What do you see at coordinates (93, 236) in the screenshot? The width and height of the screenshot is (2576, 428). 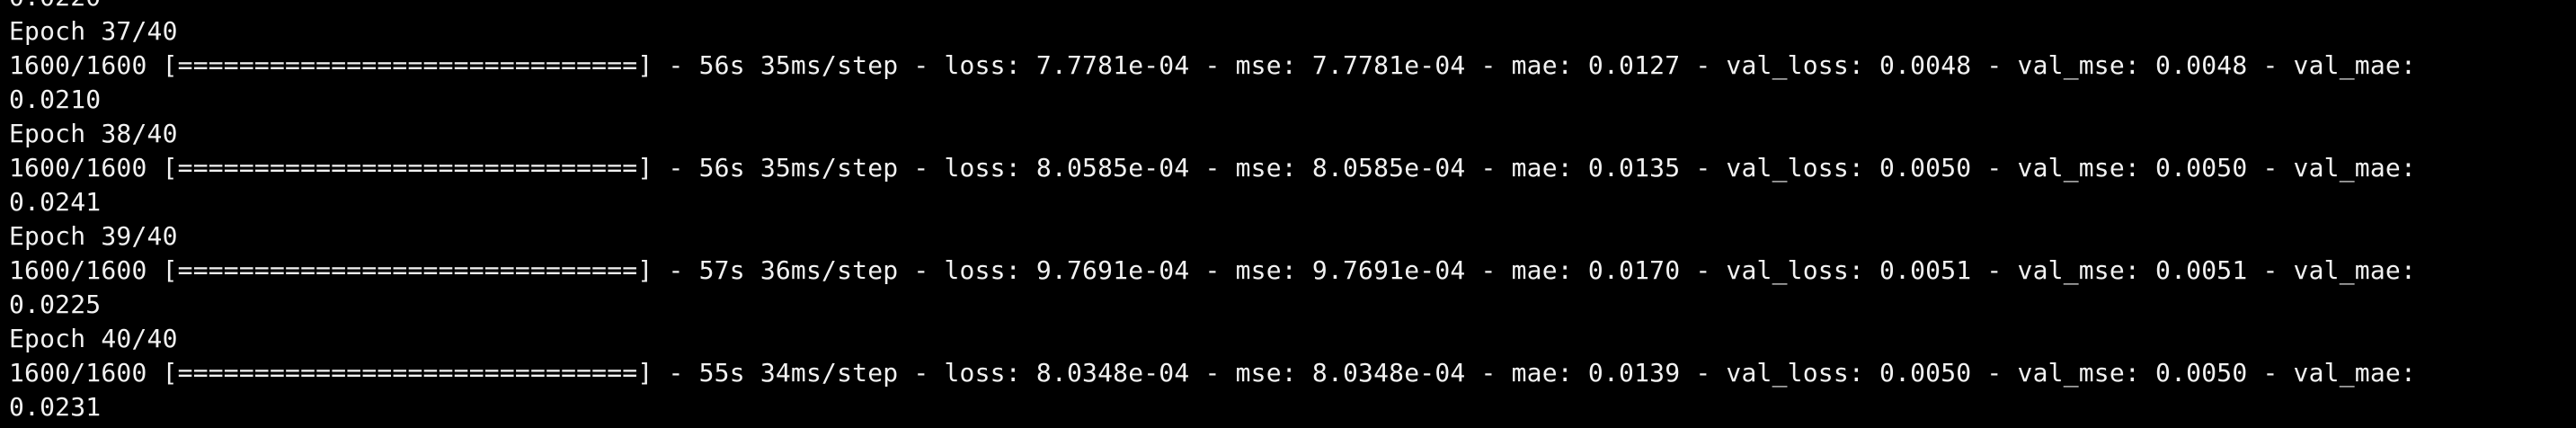 I see `terminal-line-epoch: Epoch 39/40` at bounding box center [93, 236].